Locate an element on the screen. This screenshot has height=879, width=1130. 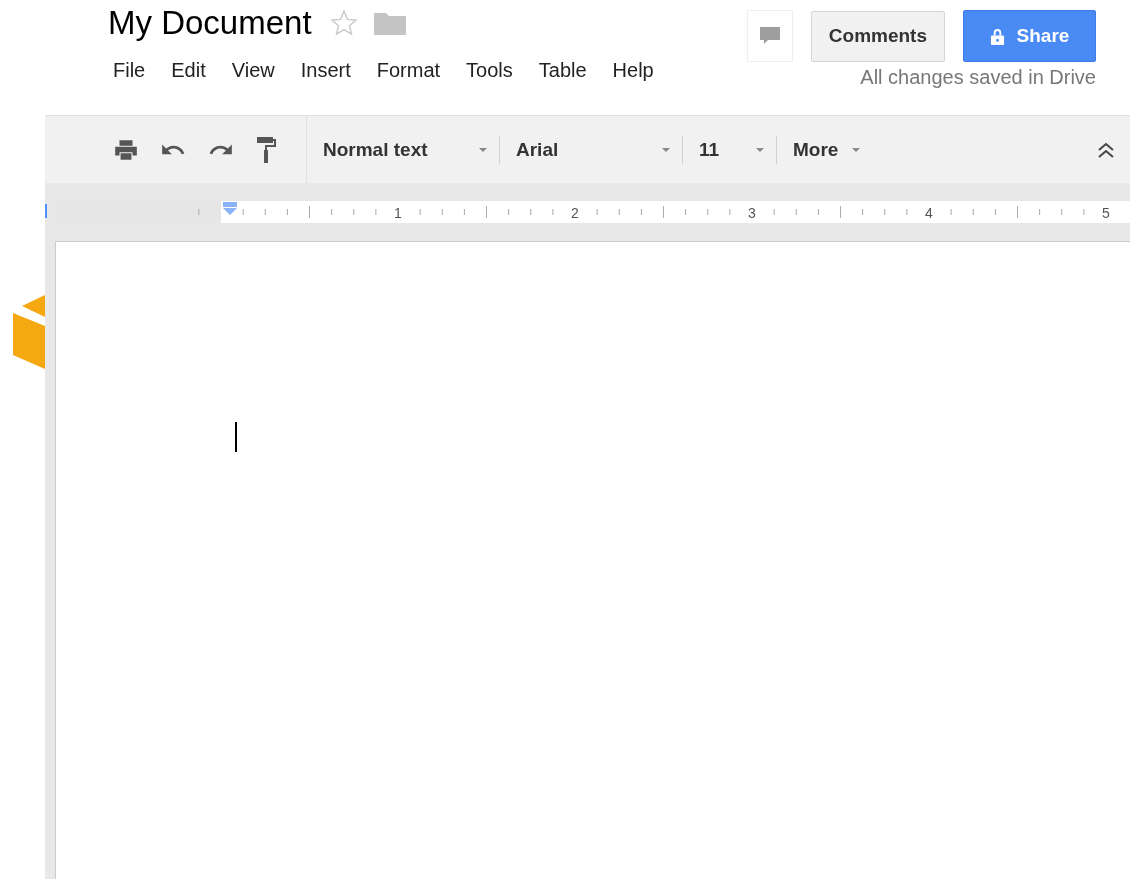
toolbar-dropdown: More is located at coordinates (825, 149).